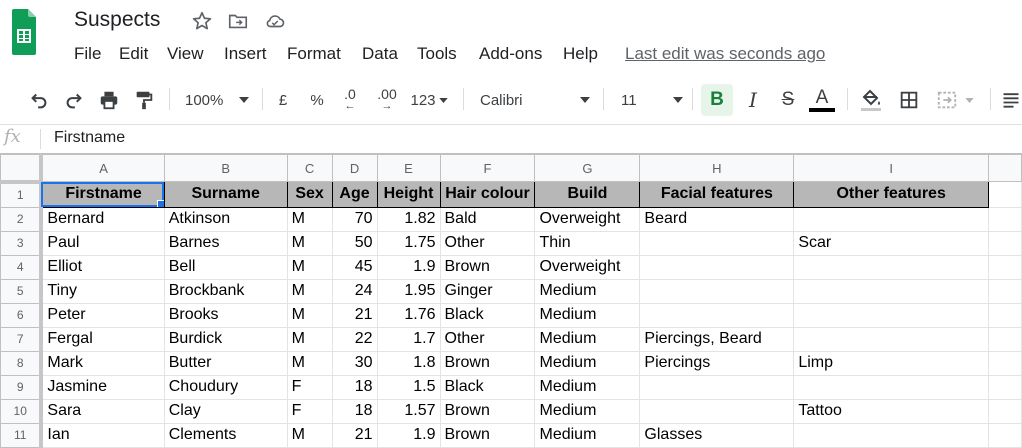 The image size is (1022, 448). I want to click on cell: 1.82, so click(408, 219).